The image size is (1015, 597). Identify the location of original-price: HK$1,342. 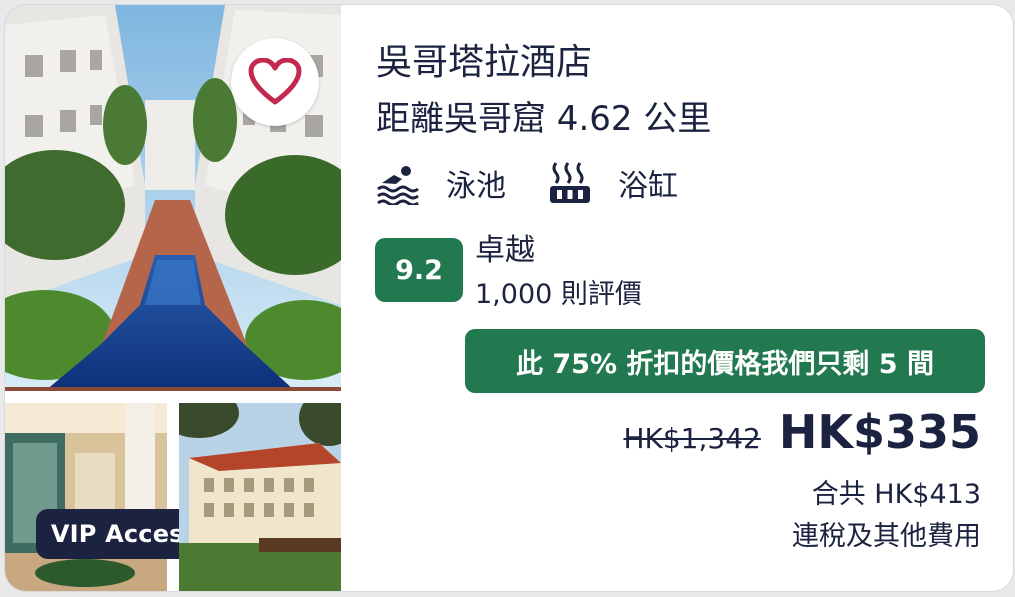
(692, 438).